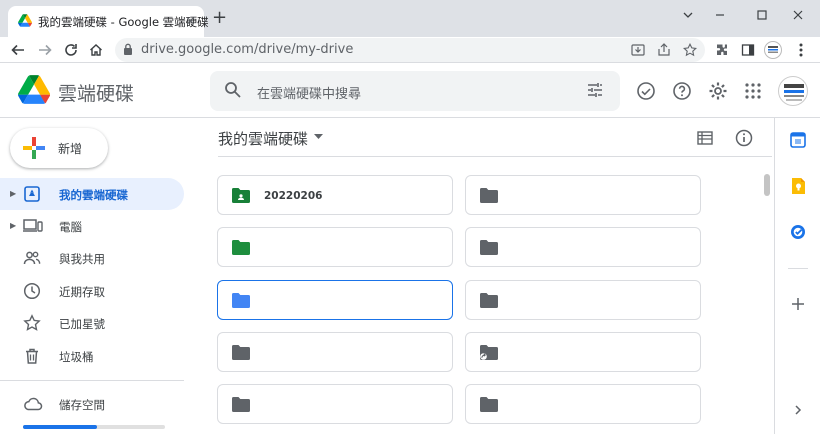 Image resolution: width=820 pixels, height=434 pixels. I want to click on extensions-icon, so click(722, 50).